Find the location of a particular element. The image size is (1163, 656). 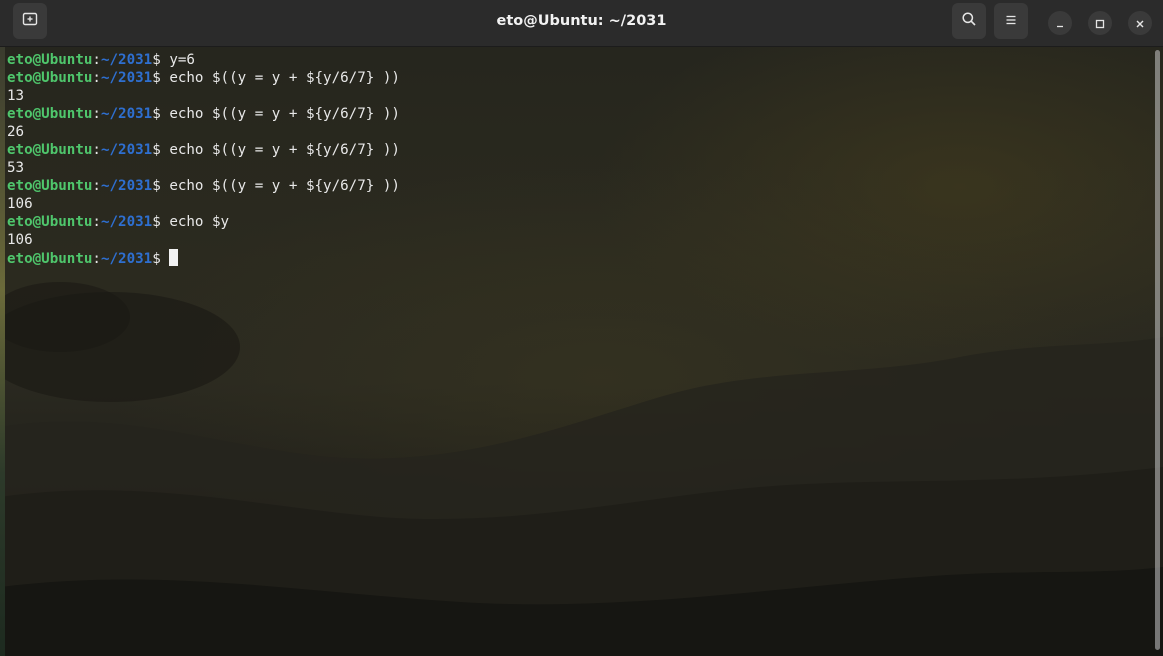

window-title: eto@Ubuntu: ~/2031 is located at coordinates (581, 21).